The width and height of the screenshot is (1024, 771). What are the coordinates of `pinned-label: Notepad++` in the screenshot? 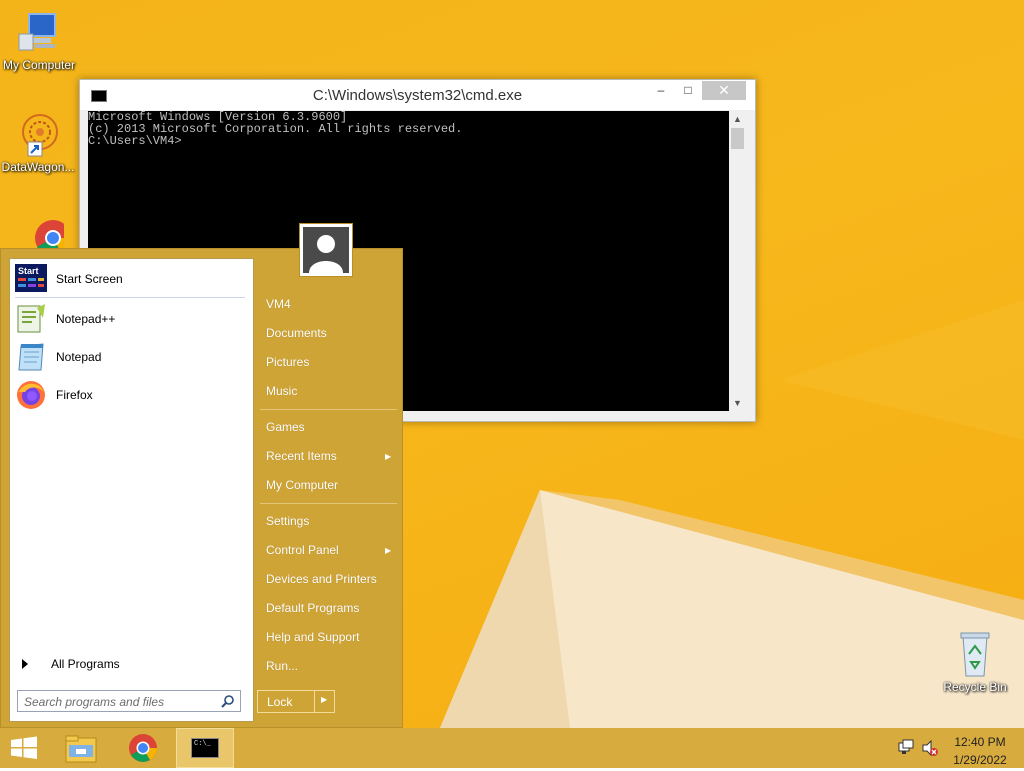 It's located at (86, 319).